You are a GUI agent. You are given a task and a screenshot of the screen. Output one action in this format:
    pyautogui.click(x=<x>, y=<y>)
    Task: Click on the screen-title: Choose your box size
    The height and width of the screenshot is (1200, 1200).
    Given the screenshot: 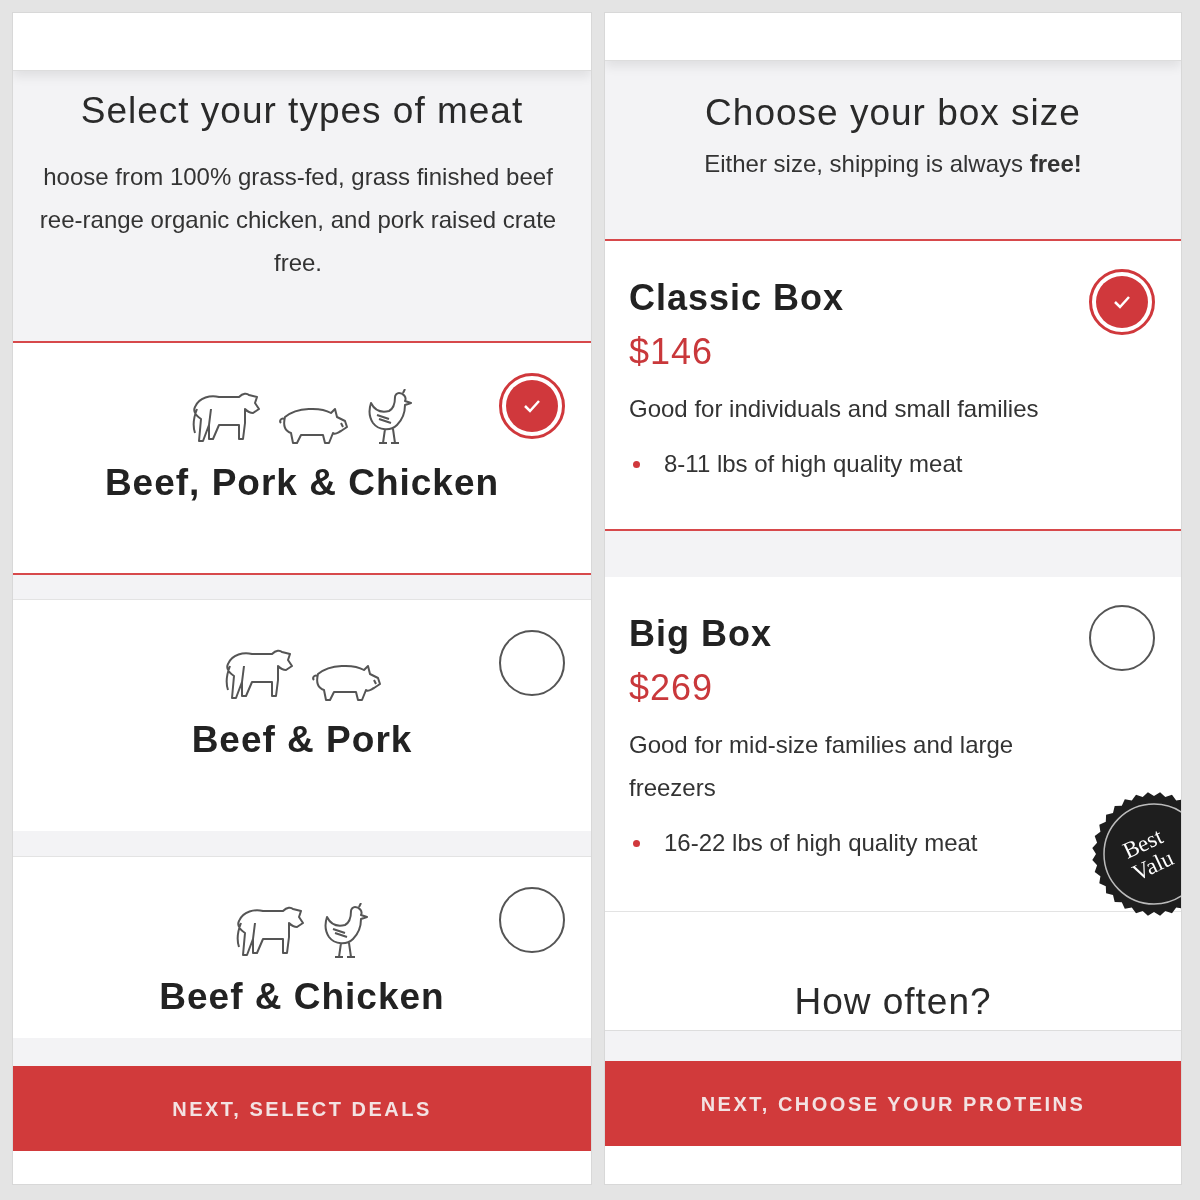 What is the action you would take?
    pyautogui.click(x=893, y=113)
    